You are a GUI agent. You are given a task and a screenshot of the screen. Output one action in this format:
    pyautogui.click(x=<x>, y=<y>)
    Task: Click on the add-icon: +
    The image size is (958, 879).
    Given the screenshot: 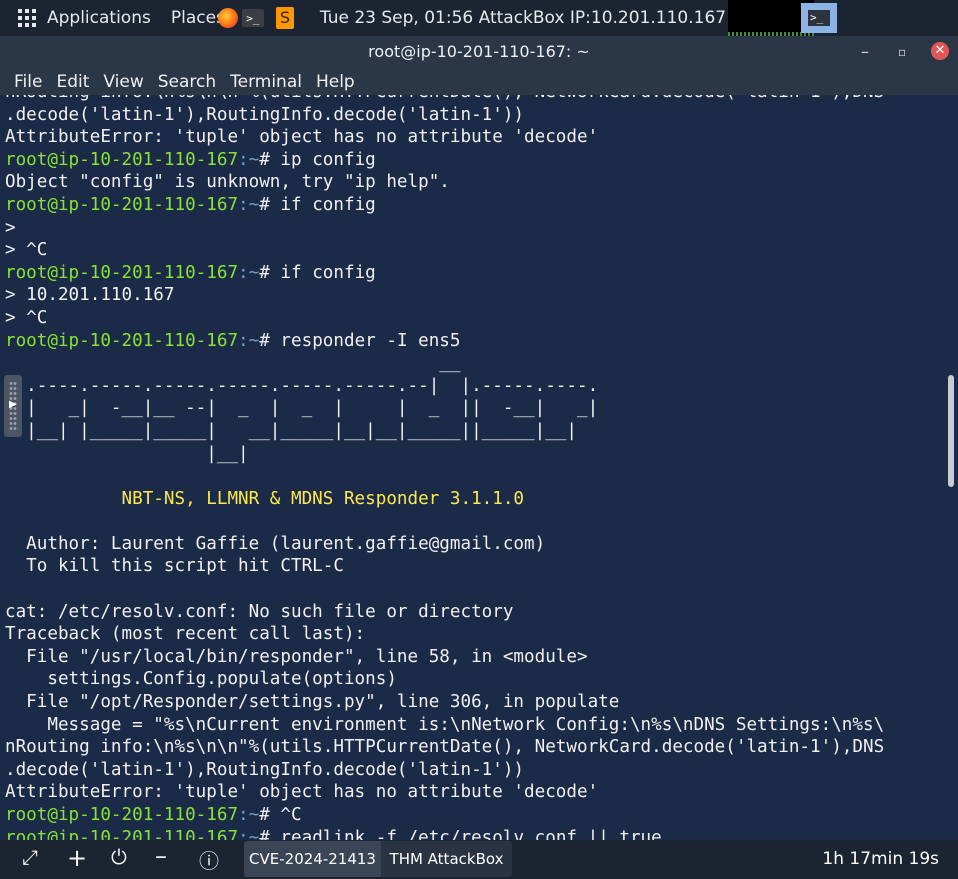 What is the action you would take?
    pyautogui.click(x=77, y=858)
    